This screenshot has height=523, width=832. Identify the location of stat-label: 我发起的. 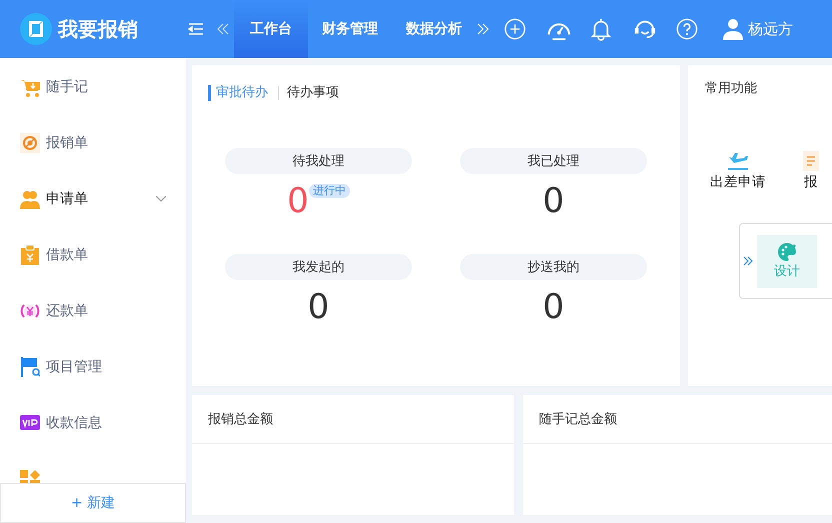
(318, 267).